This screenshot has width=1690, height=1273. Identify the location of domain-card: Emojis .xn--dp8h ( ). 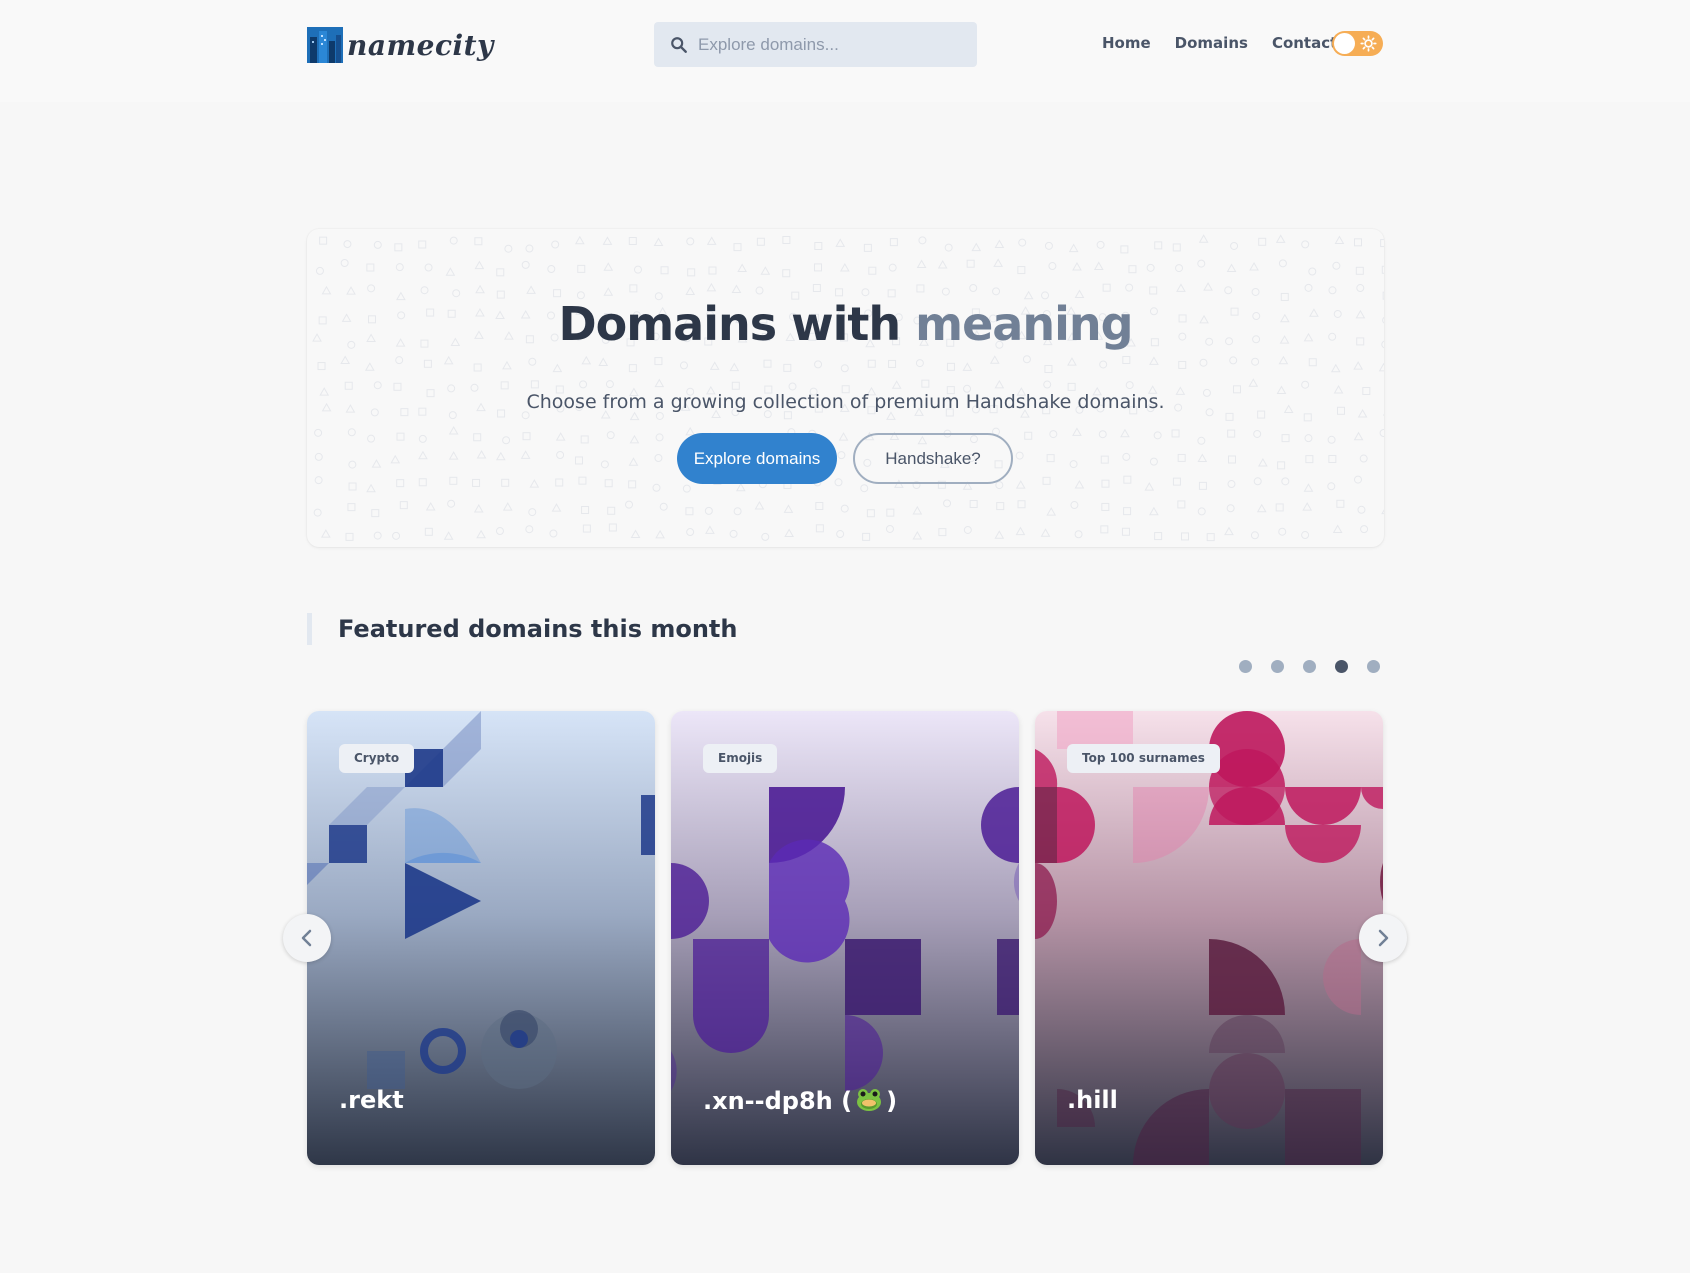
(845, 938).